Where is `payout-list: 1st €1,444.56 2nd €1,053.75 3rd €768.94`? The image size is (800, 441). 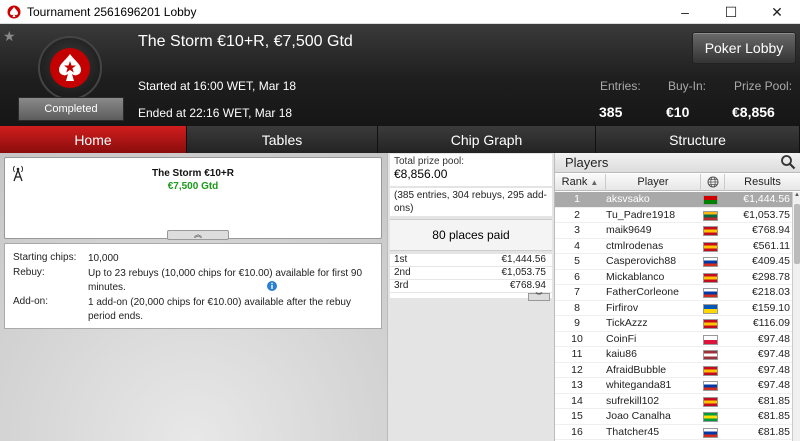 payout-list: 1st €1,444.56 2nd €1,053.75 3rd €768.94 is located at coordinates (471, 276).